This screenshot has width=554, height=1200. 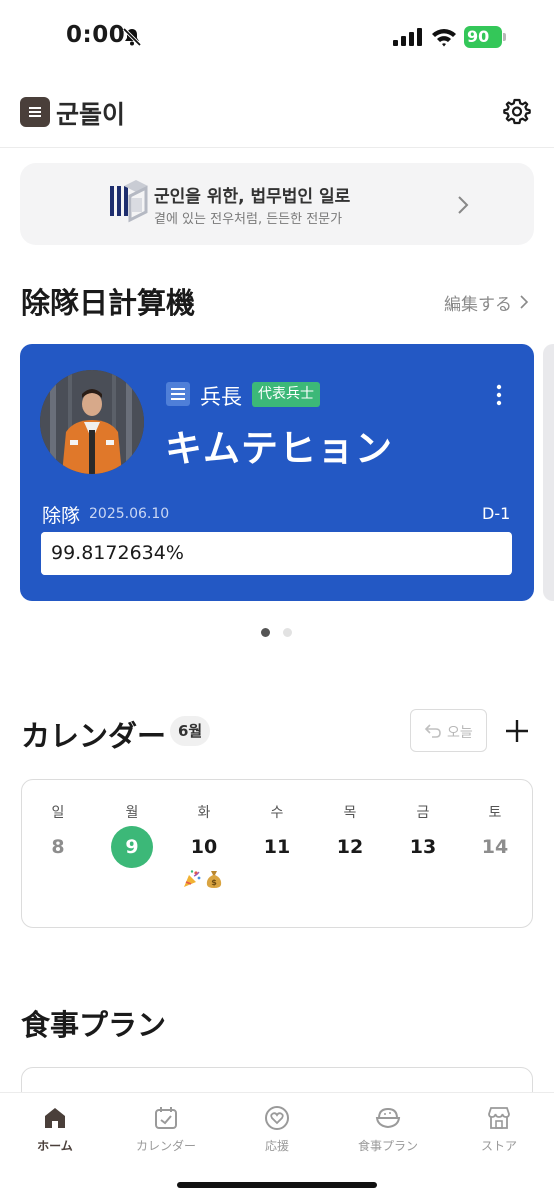 I want to click on tab-label: ホーム, so click(x=55, y=1146).